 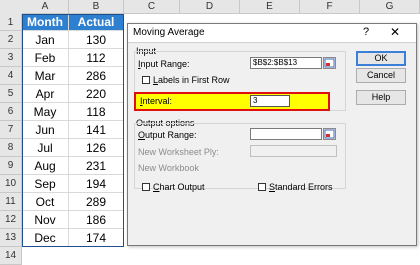 What do you see at coordinates (11, 22) in the screenshot?
I see `row-header-1: 1` at bounding box center [11, 22].